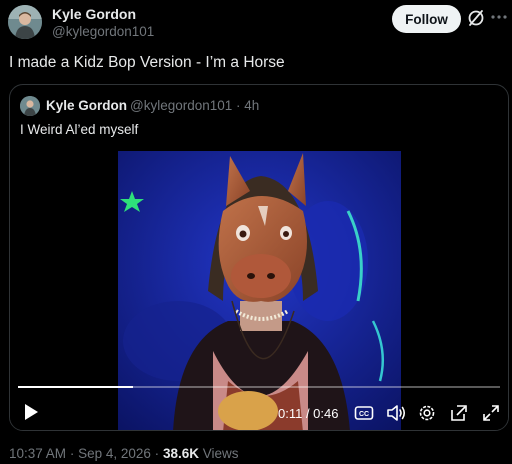 This screenshot has height=464, width=512. I want to click on gear-icon, so click(427, 413).